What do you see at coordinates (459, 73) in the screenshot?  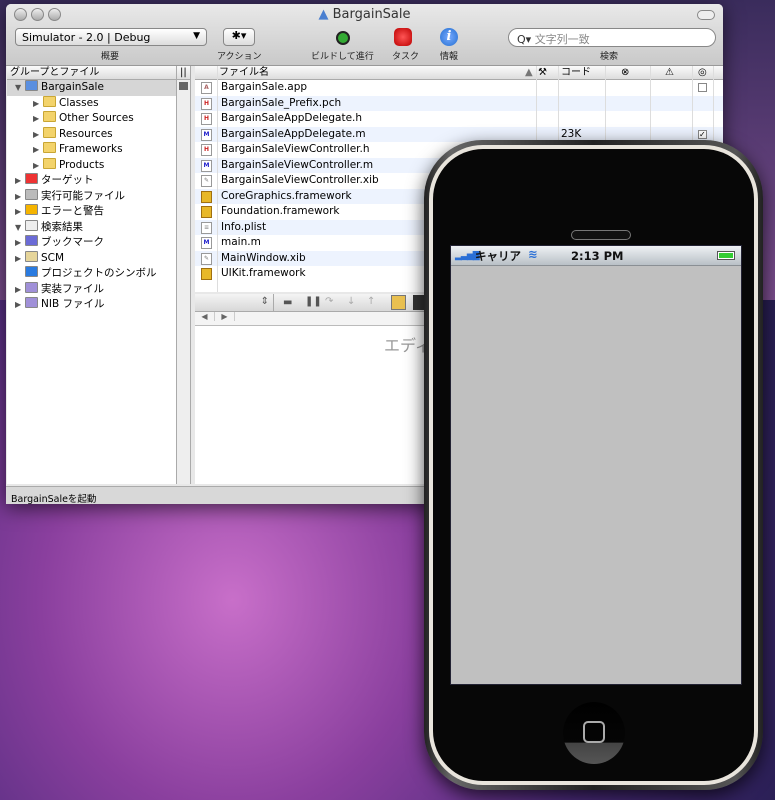 I see `file-list-header: ファイル名 ▲ ⚒ コード ⊗ ⚠ ◎` at bounding box center [459, 73].